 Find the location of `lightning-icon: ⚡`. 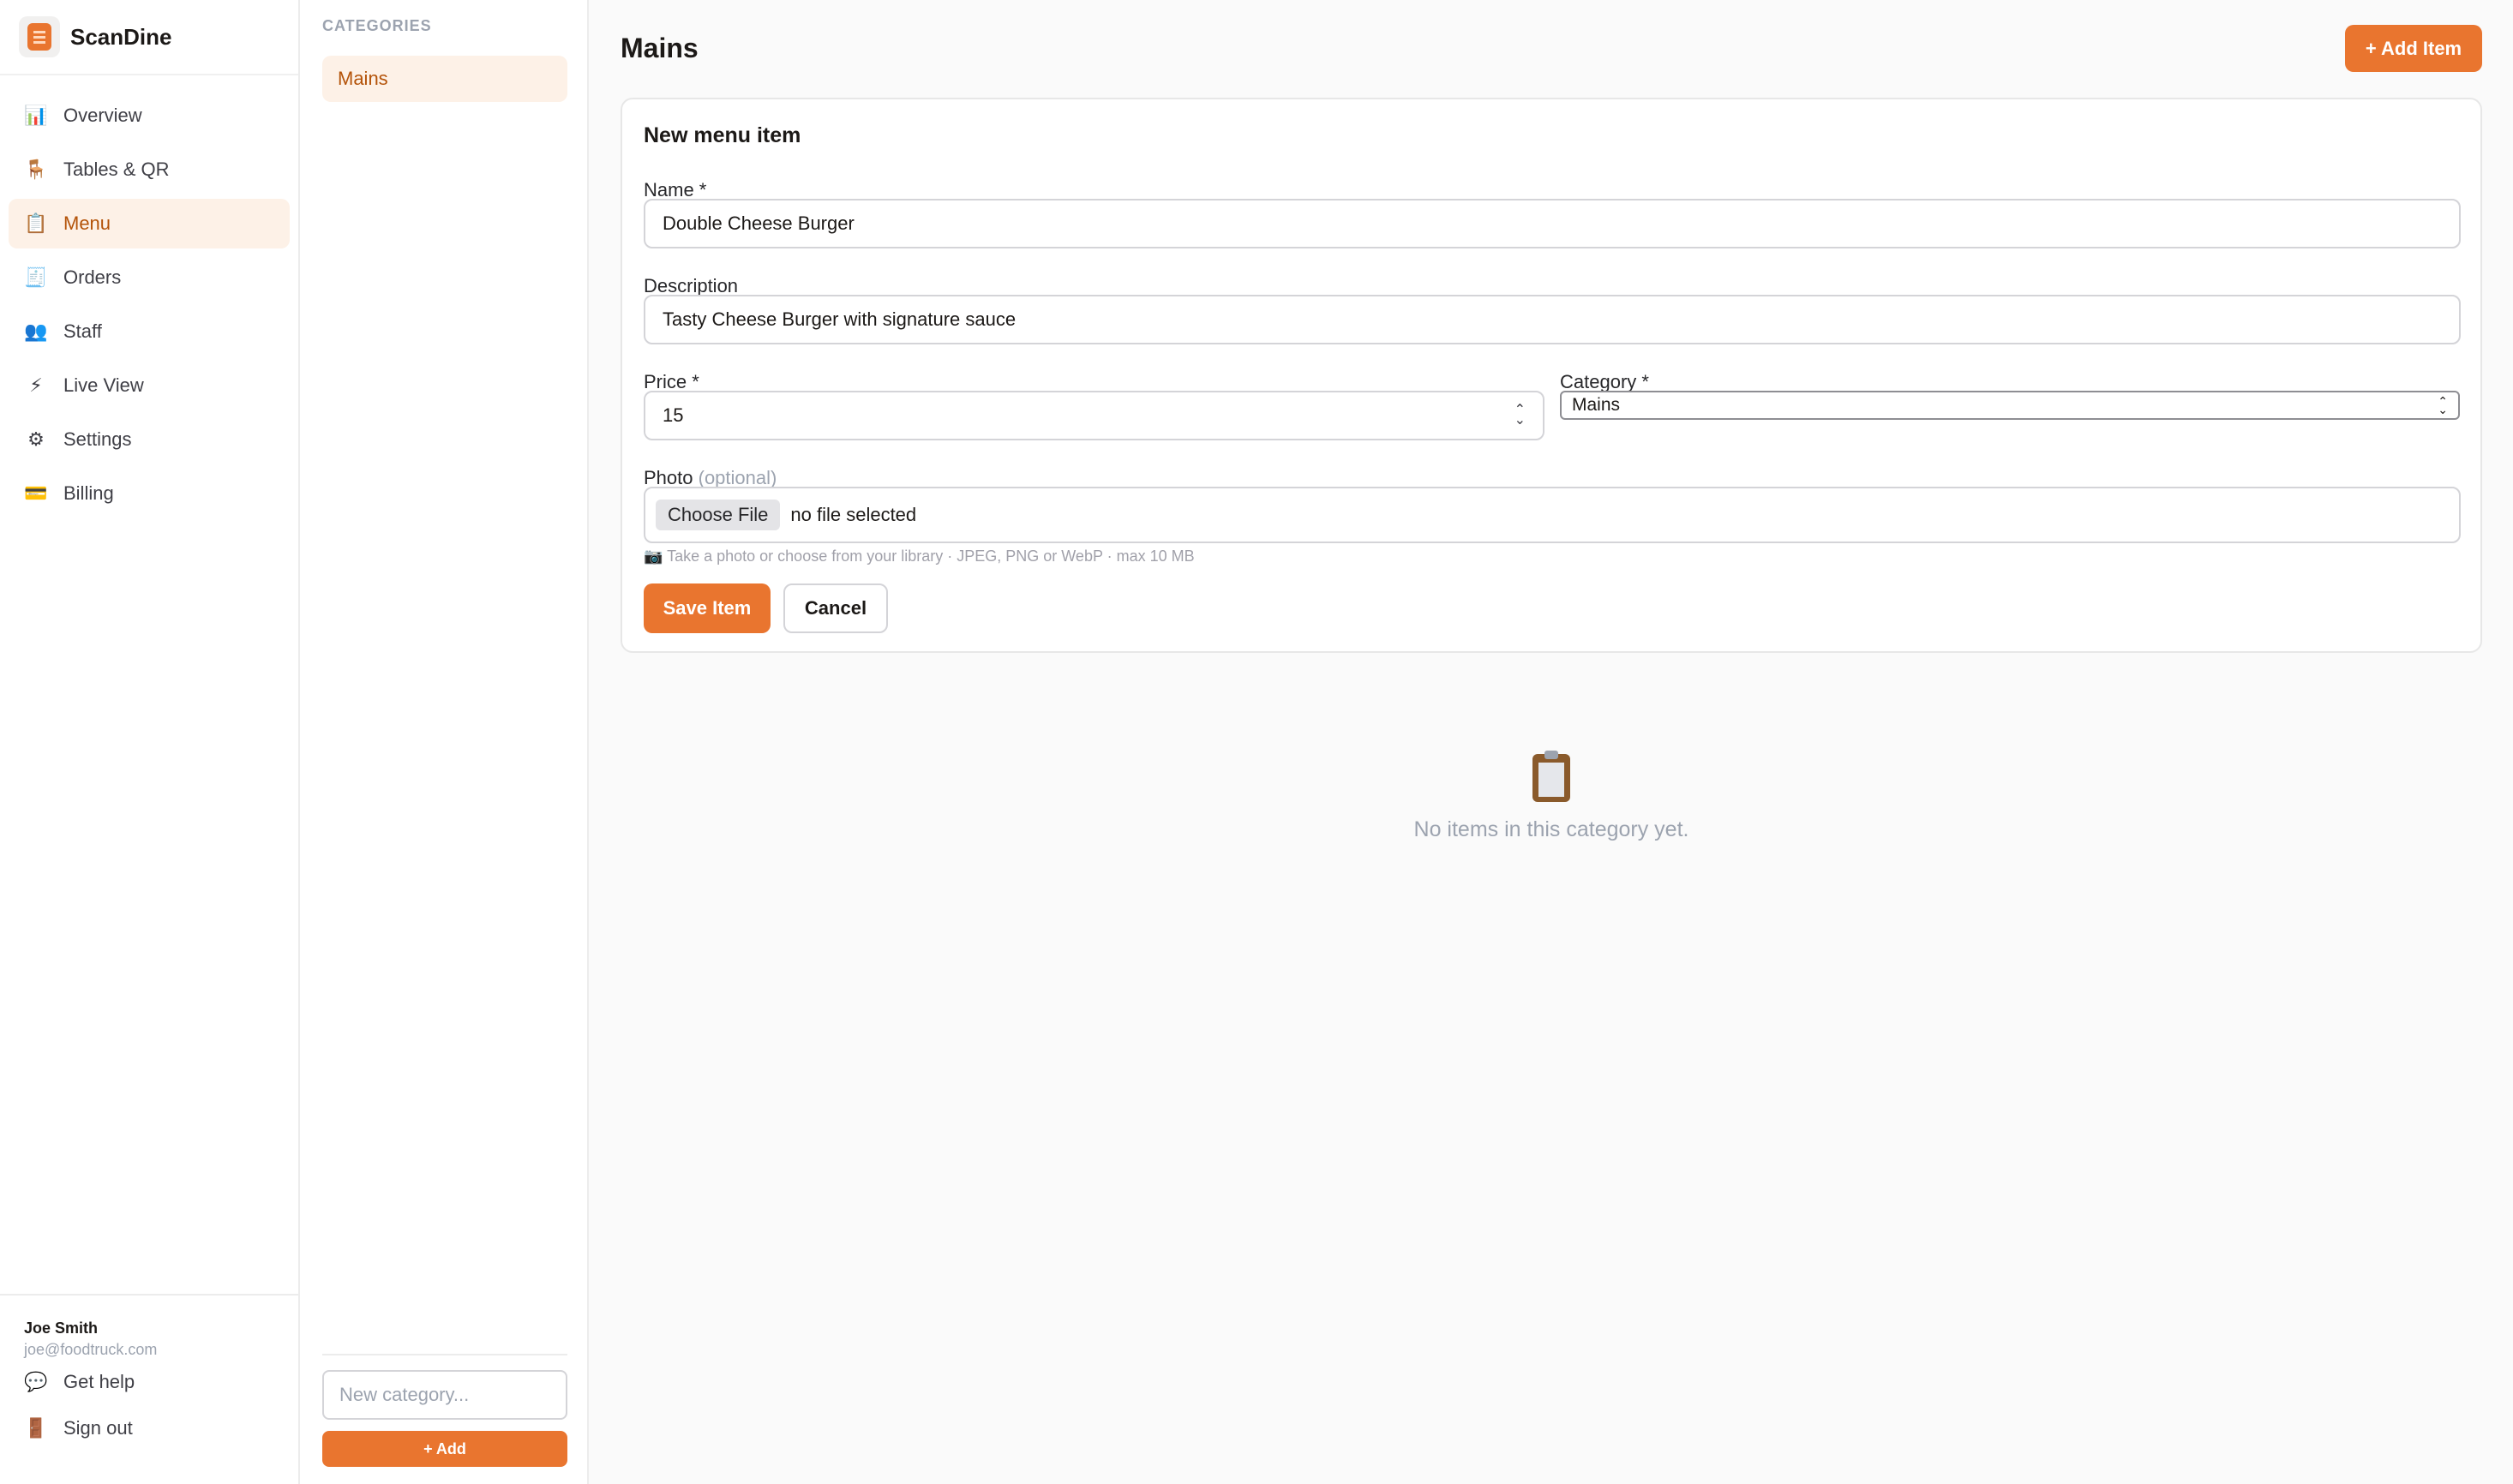

lightning-icon: ⚡ is located at coordinates (36, 385).